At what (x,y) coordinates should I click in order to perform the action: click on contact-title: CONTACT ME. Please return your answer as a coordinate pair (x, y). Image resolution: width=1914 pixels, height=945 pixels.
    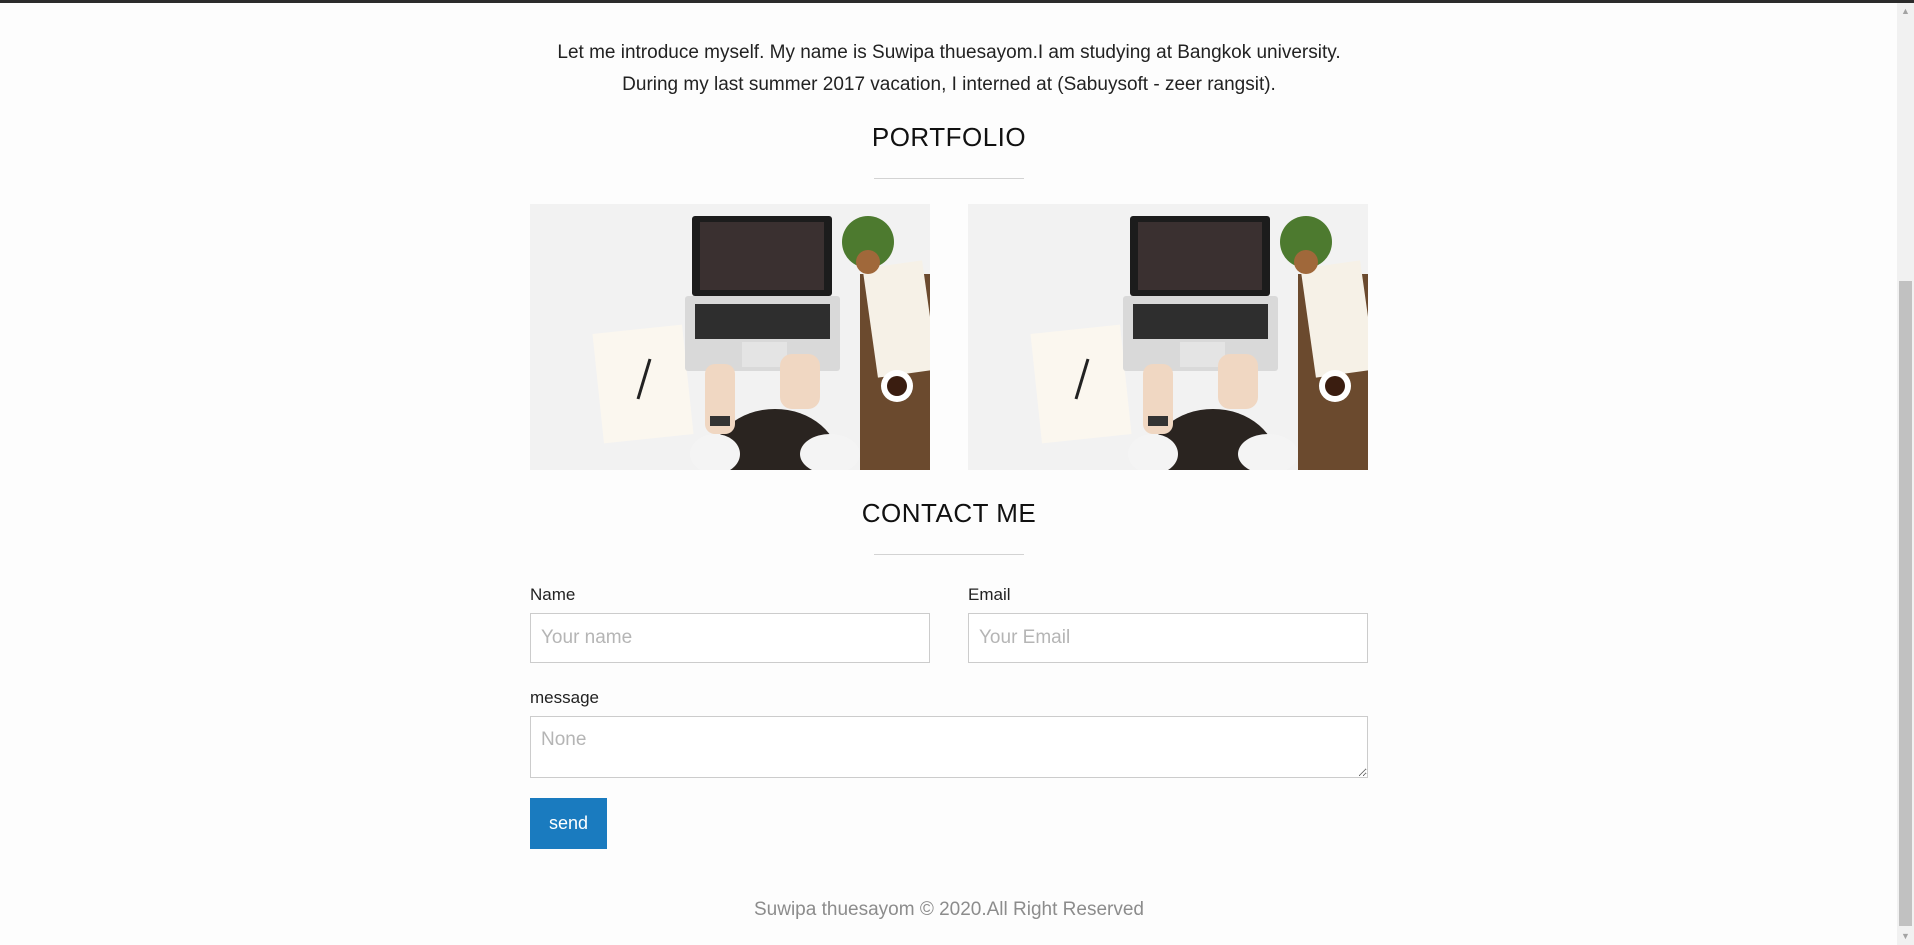
    Looking at the image, I should click on (949, 513).